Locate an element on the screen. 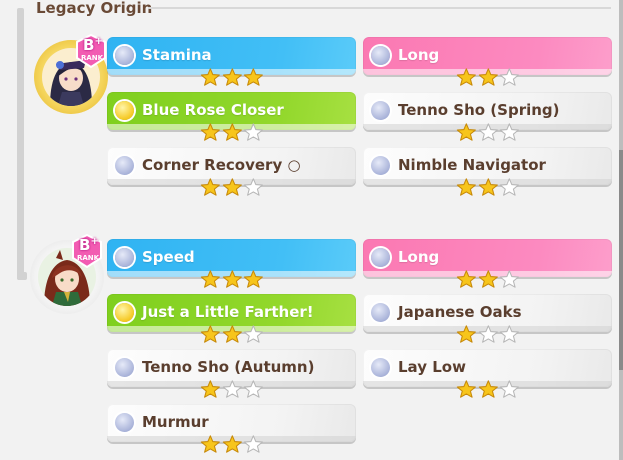  legacy-tree-connector is located at coordinates (20, 144).